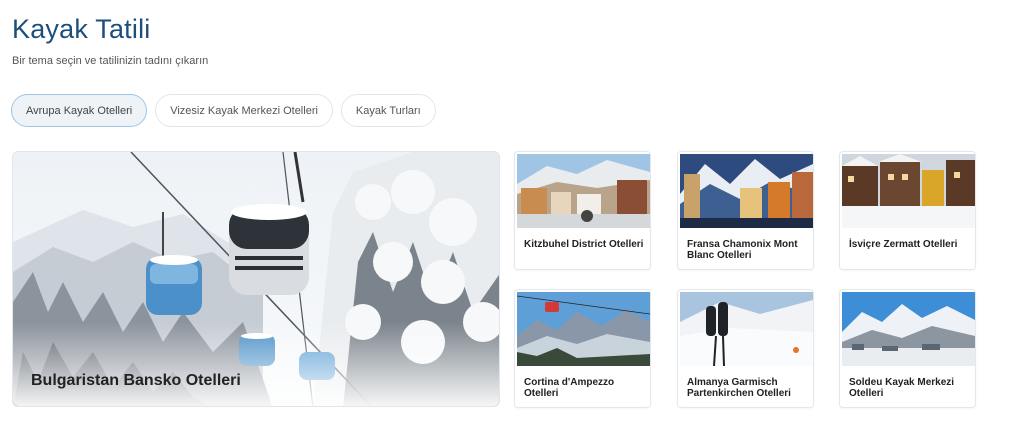  Describe the element at coordinates (244, 110) in the screenshot. I see `tab-visa-free-ski-hotels: Vizesiz Kayak Merkezi Otelleri` at that location.